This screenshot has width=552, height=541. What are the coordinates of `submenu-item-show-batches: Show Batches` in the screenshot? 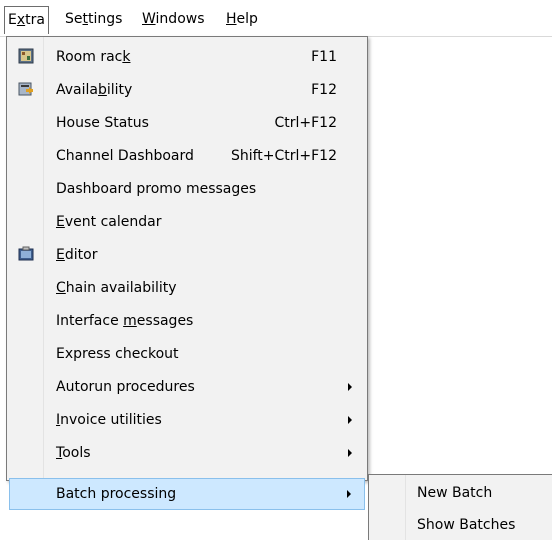 It's located at (461, 525).